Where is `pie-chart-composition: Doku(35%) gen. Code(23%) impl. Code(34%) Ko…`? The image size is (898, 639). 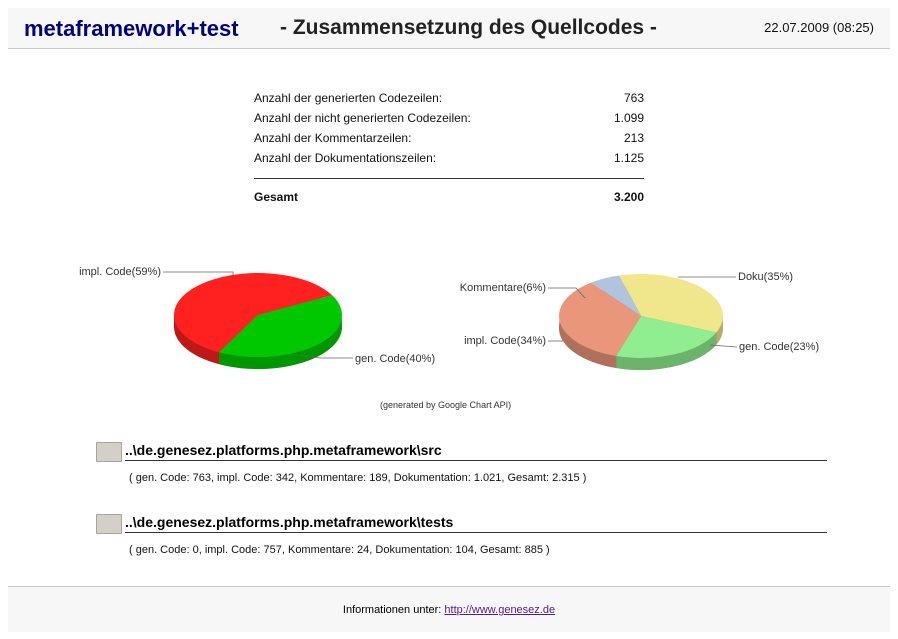 pie-chart-composition: Doku(35%) gen. Code(23%) impl. Code(34%) Ko… is located at coordinates (639, 320).